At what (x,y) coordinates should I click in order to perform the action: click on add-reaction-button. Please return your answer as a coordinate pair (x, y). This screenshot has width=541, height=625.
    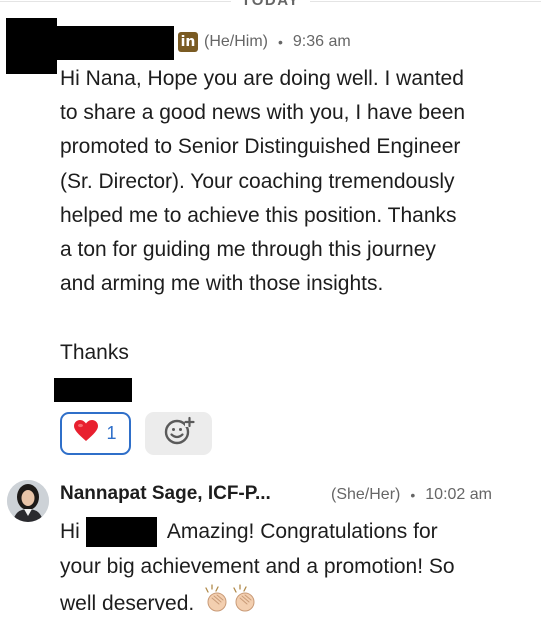
    Looking at the image, I should click on (178, 433).